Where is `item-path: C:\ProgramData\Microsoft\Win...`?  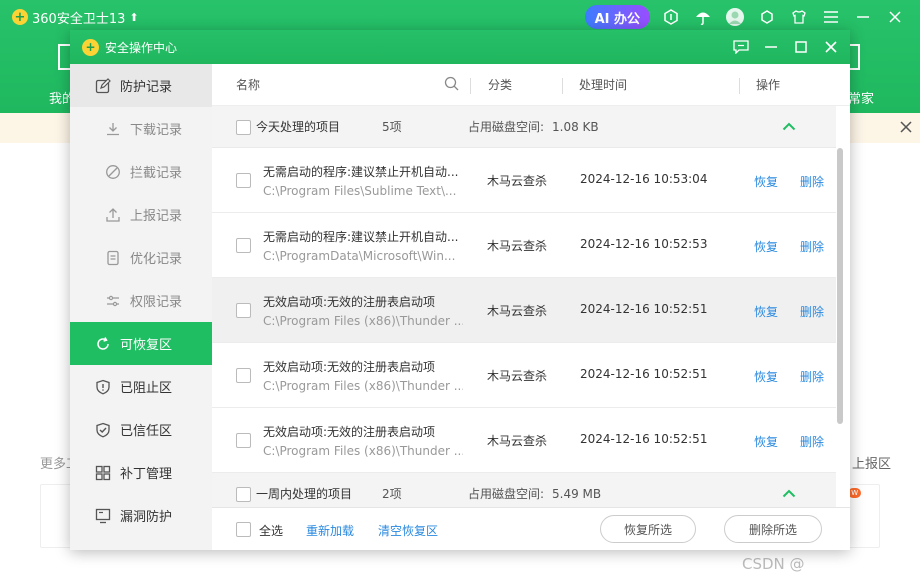 item-path: C:\ProgramData\Microsoft\Win... is located at coordinates (359, 256).